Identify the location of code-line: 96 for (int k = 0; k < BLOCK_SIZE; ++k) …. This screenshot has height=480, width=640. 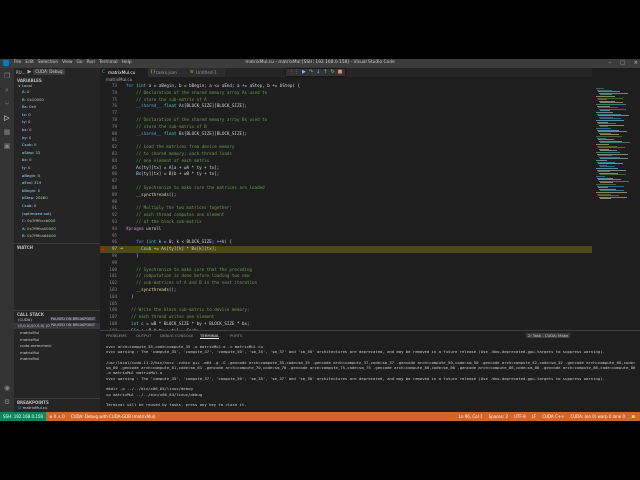
(346, 242).